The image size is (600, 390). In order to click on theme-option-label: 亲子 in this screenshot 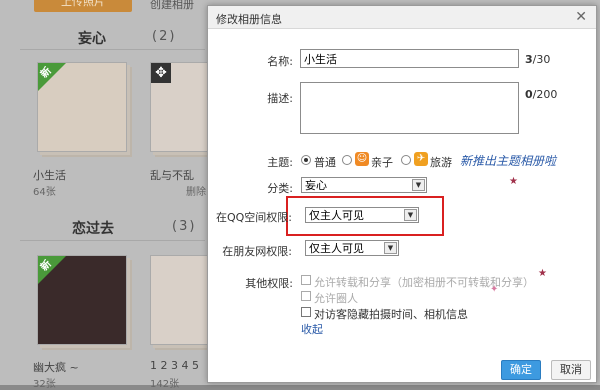, I will do `click(382, 162)`.